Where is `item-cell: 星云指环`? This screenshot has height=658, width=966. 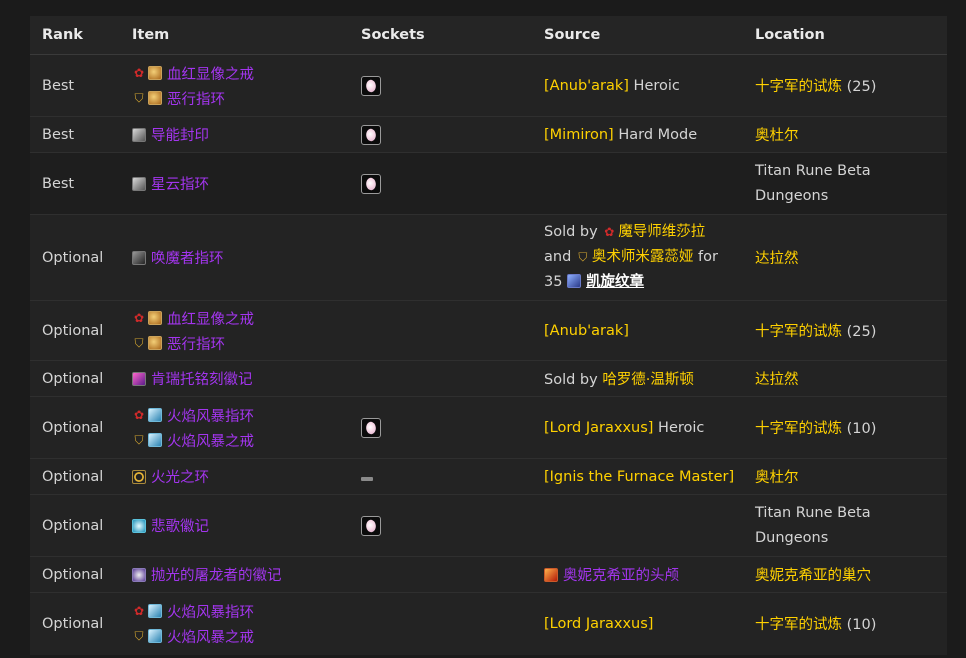 item-cell: 星云指环 is located at coordinates (234, 183).